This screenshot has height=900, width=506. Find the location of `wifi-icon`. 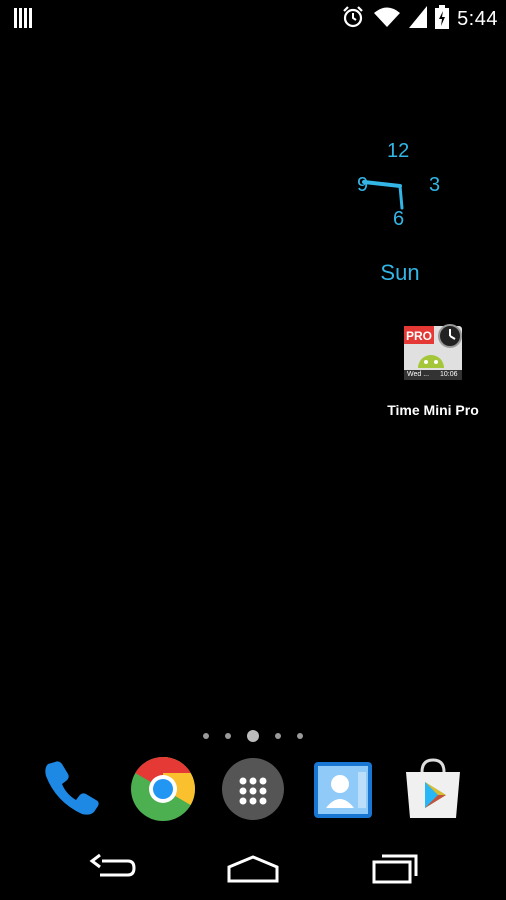

wifi-icon is located at coordinates (387, 19).